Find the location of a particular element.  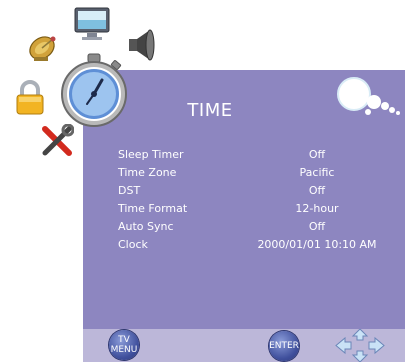

monitor-icon is located at coordinates (92, 24).